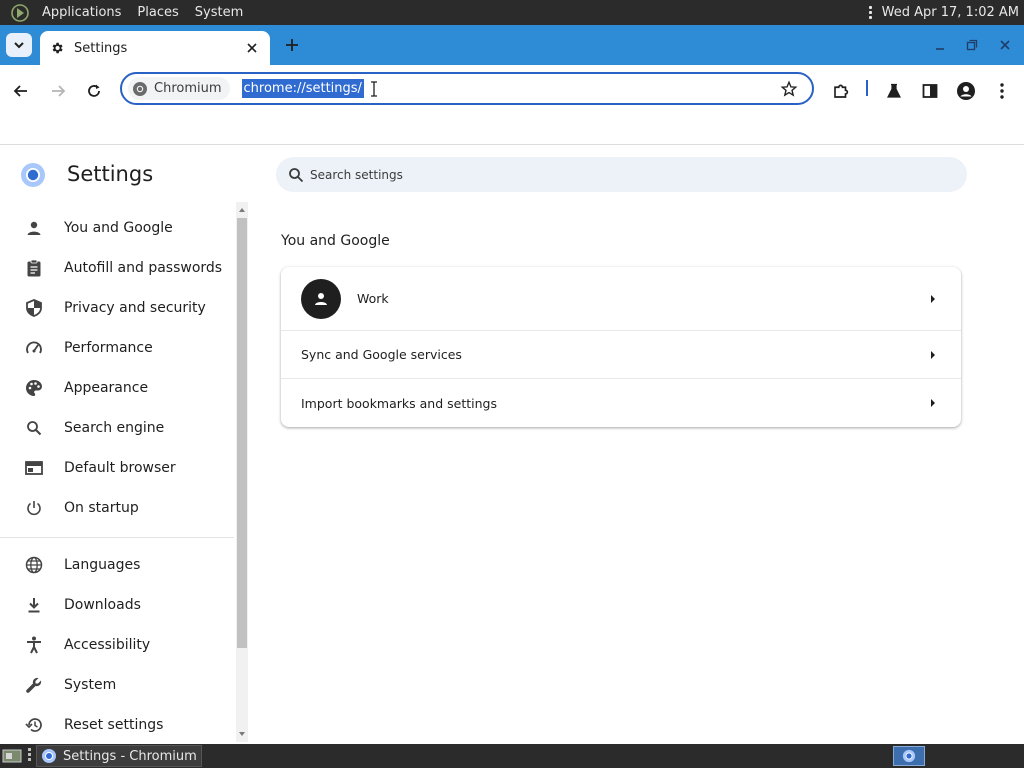 The height and width of the screenshot is (768, 1024). What do you see at coordinates (57, 48) in the screenshot?
I see `gear-icon` at bounding box center [57, 48].